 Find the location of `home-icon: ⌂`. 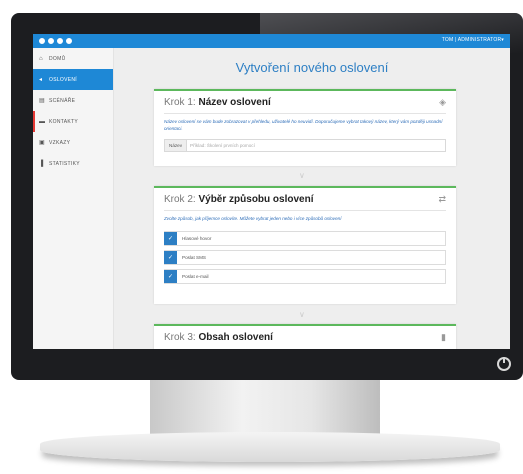

home-icon: ⌂ is located at coordinates (41, 58).